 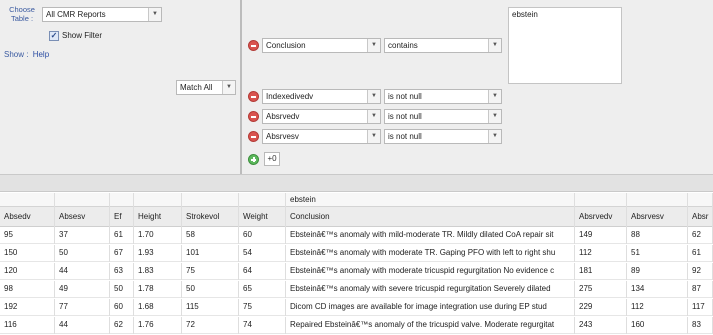 What do you see at coordinates (443, 45) in the screenshot?
I see `condition-operator-select: contains ▼` at bounding box center [443, 45].